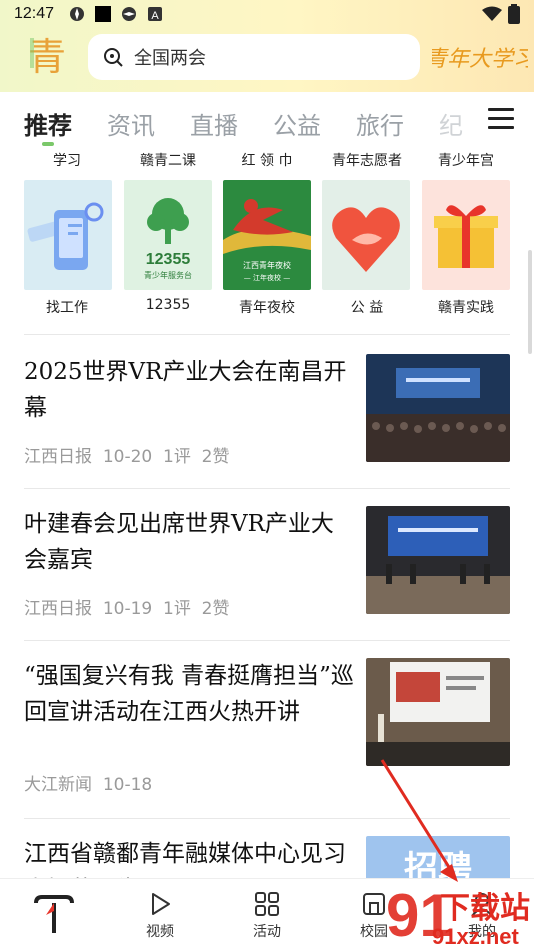 This screenshot has height=950, width=534. I want to click on news-title: 2025世界VR产业大会在南昌开幕, so click(185, 390).